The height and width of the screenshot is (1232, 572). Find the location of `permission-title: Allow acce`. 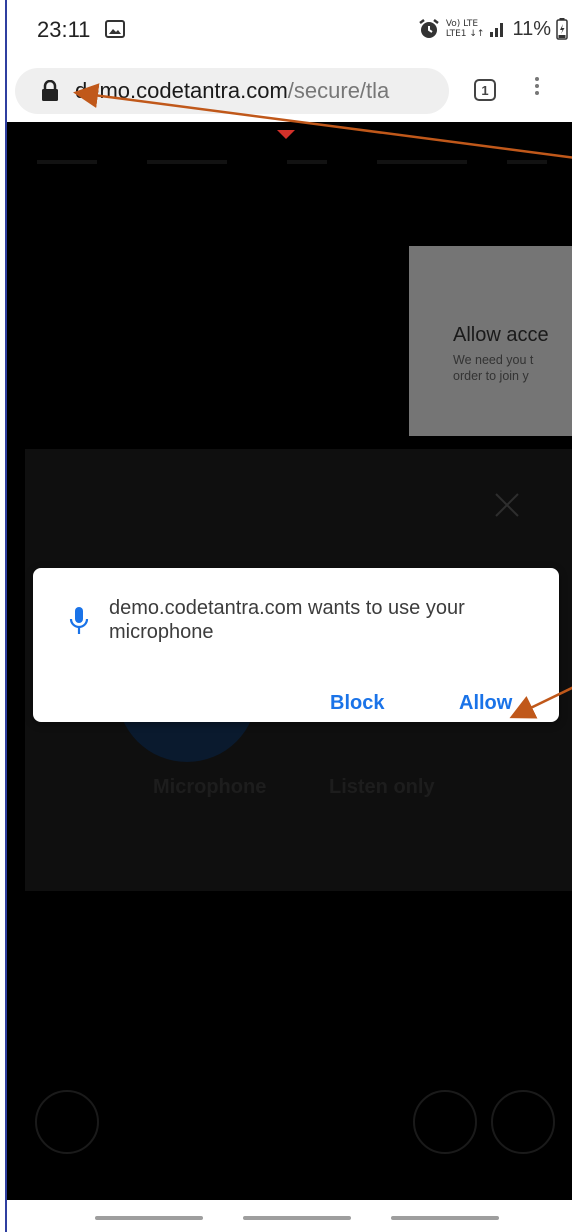

permission-title: Allow acce is located at coordinates (501, 335).